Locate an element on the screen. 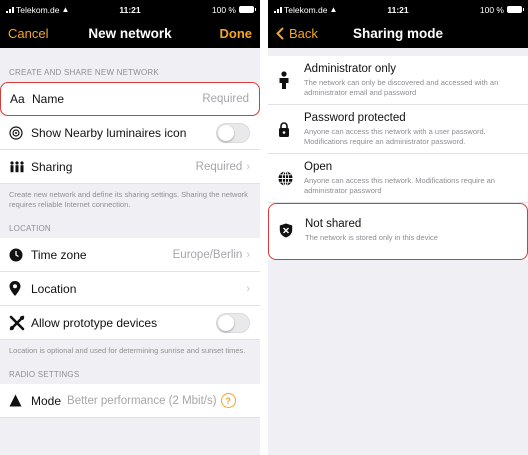 The image size is (528, 455). sharing-label: Sharing is located at coordinates (52, 166).